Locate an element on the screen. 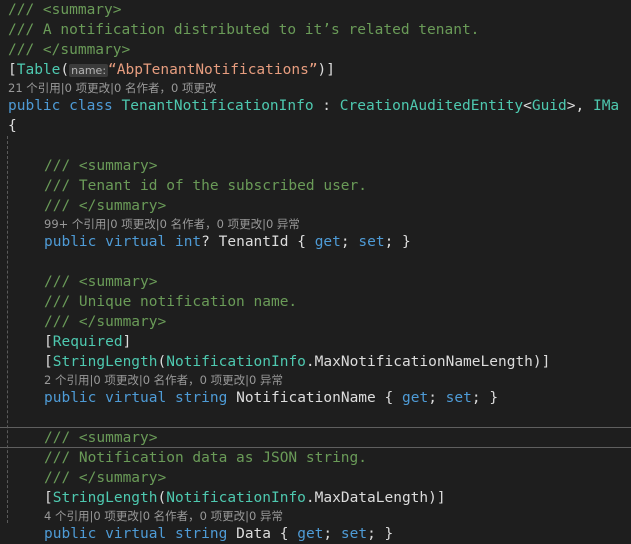 The width and height of the screenshot is (631, 544). code-token: MaxDataLength is located at coordinates (371, 498).